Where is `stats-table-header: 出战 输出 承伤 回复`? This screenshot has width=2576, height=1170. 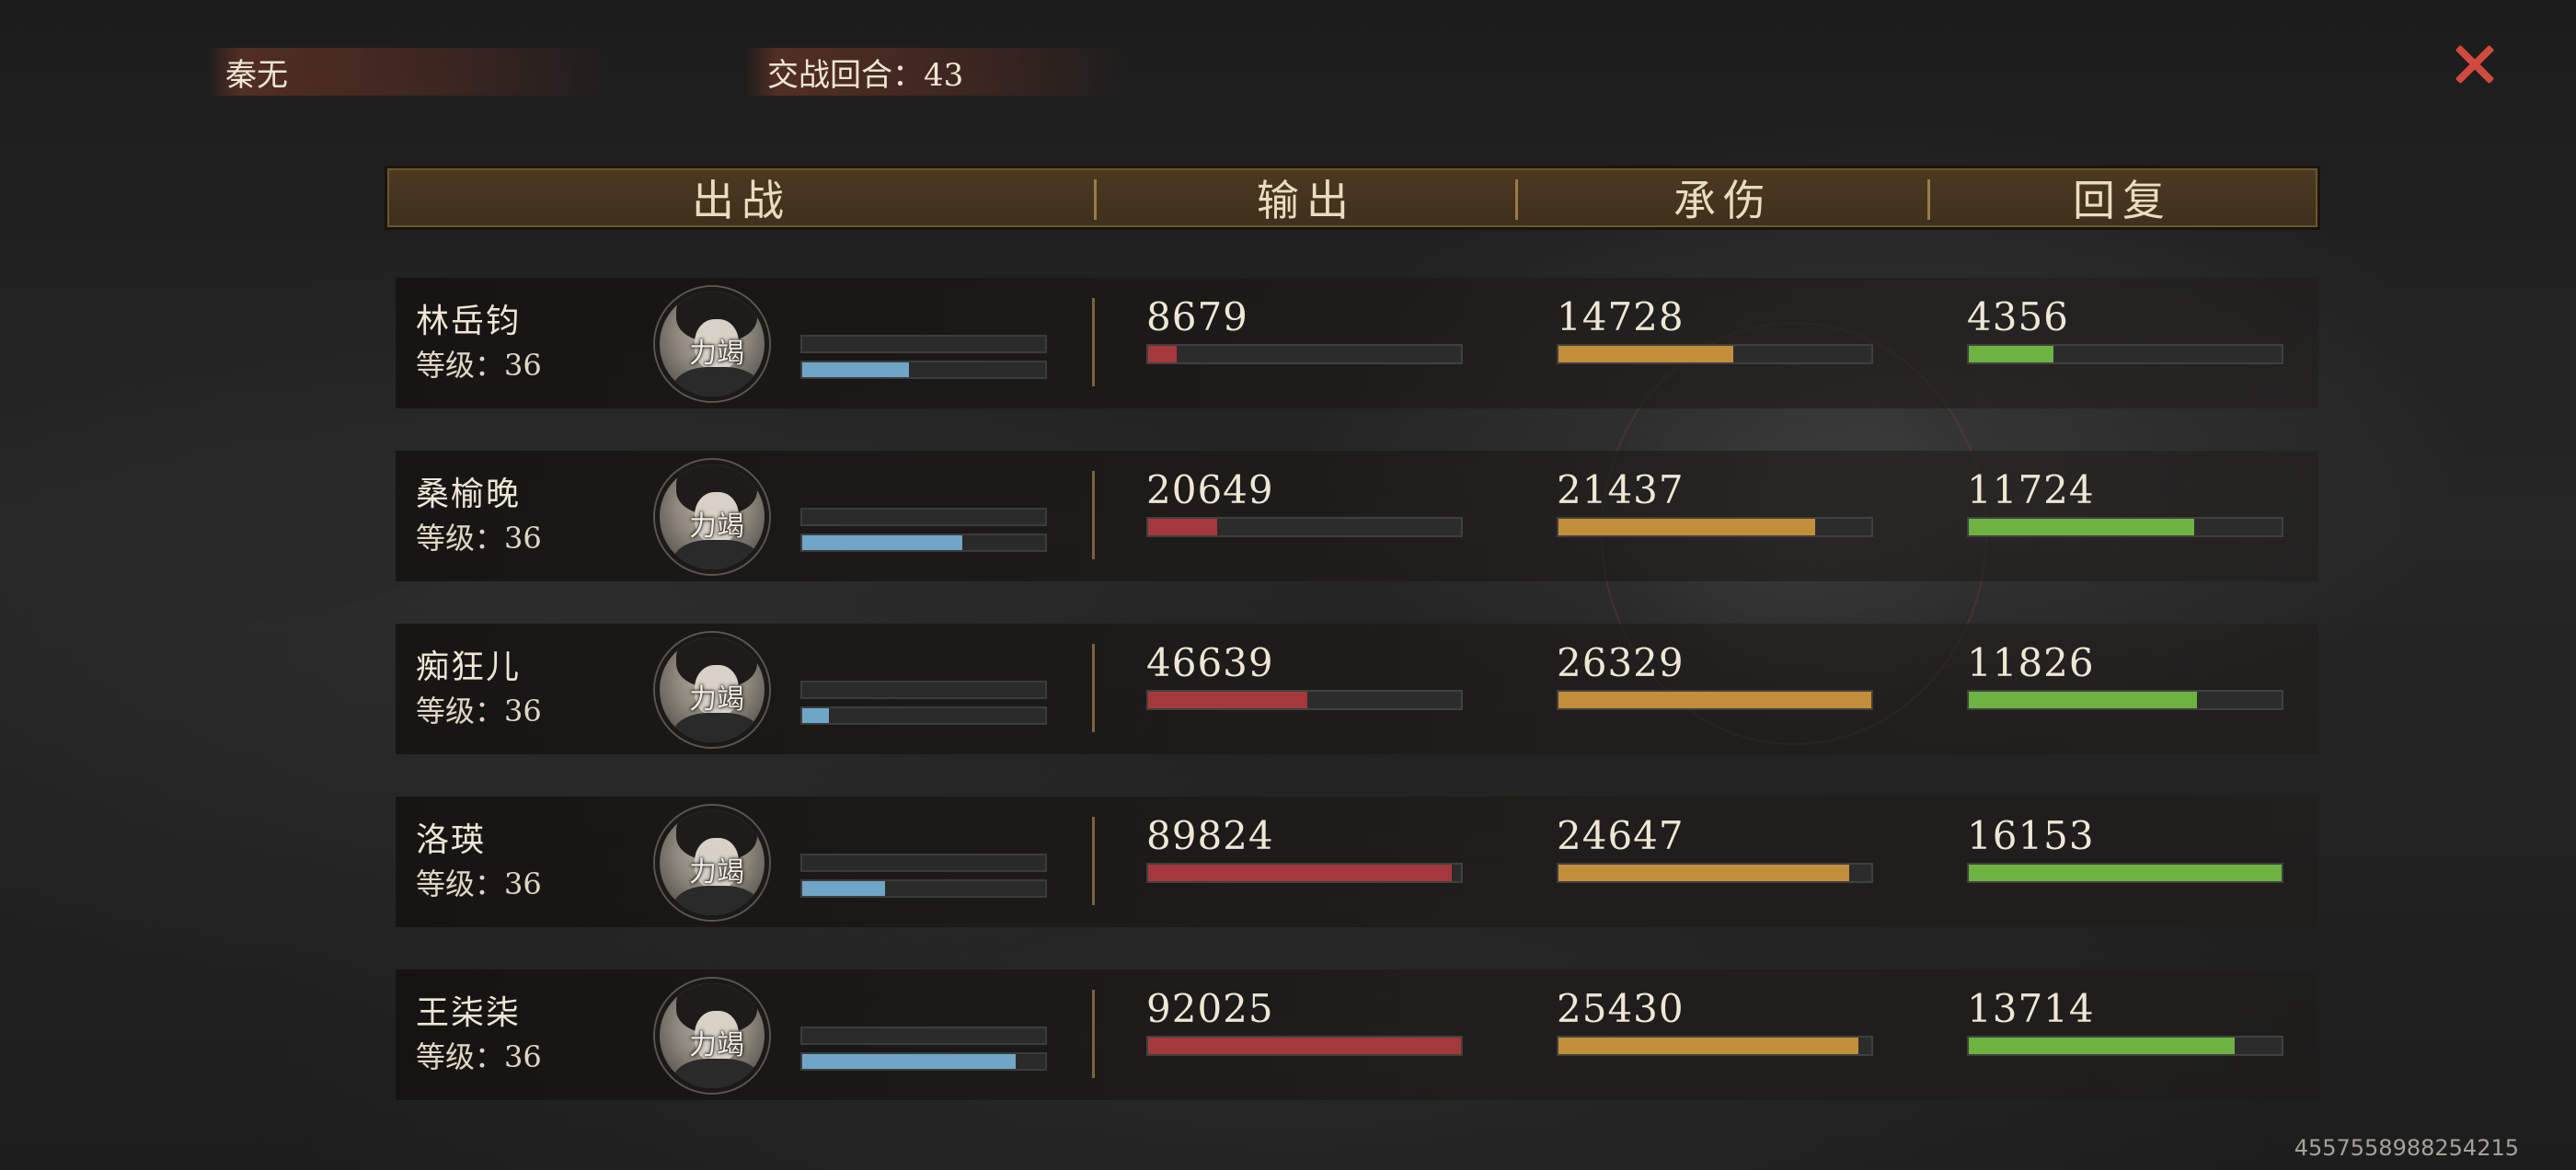
stats-table-header: 出战 输出 承伤 回复 is located at coordinates (1352, 198).